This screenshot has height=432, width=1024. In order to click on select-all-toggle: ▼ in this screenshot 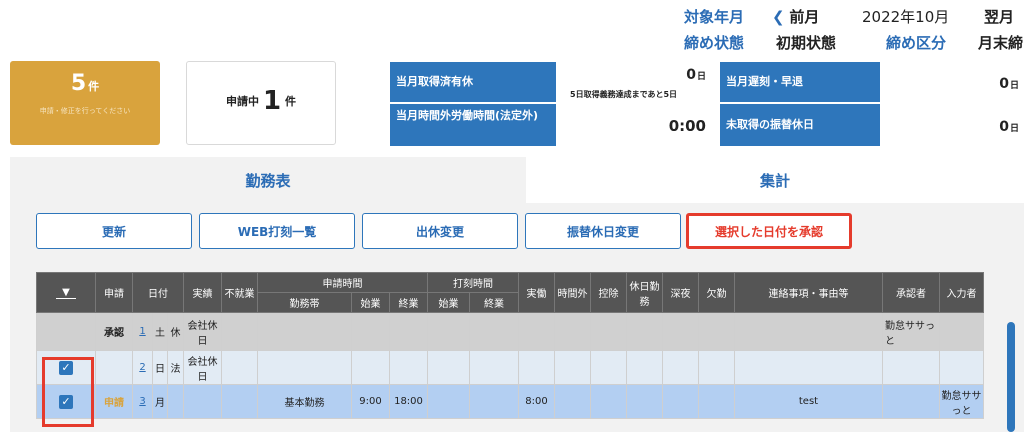, I will do `click(66, 292)`.